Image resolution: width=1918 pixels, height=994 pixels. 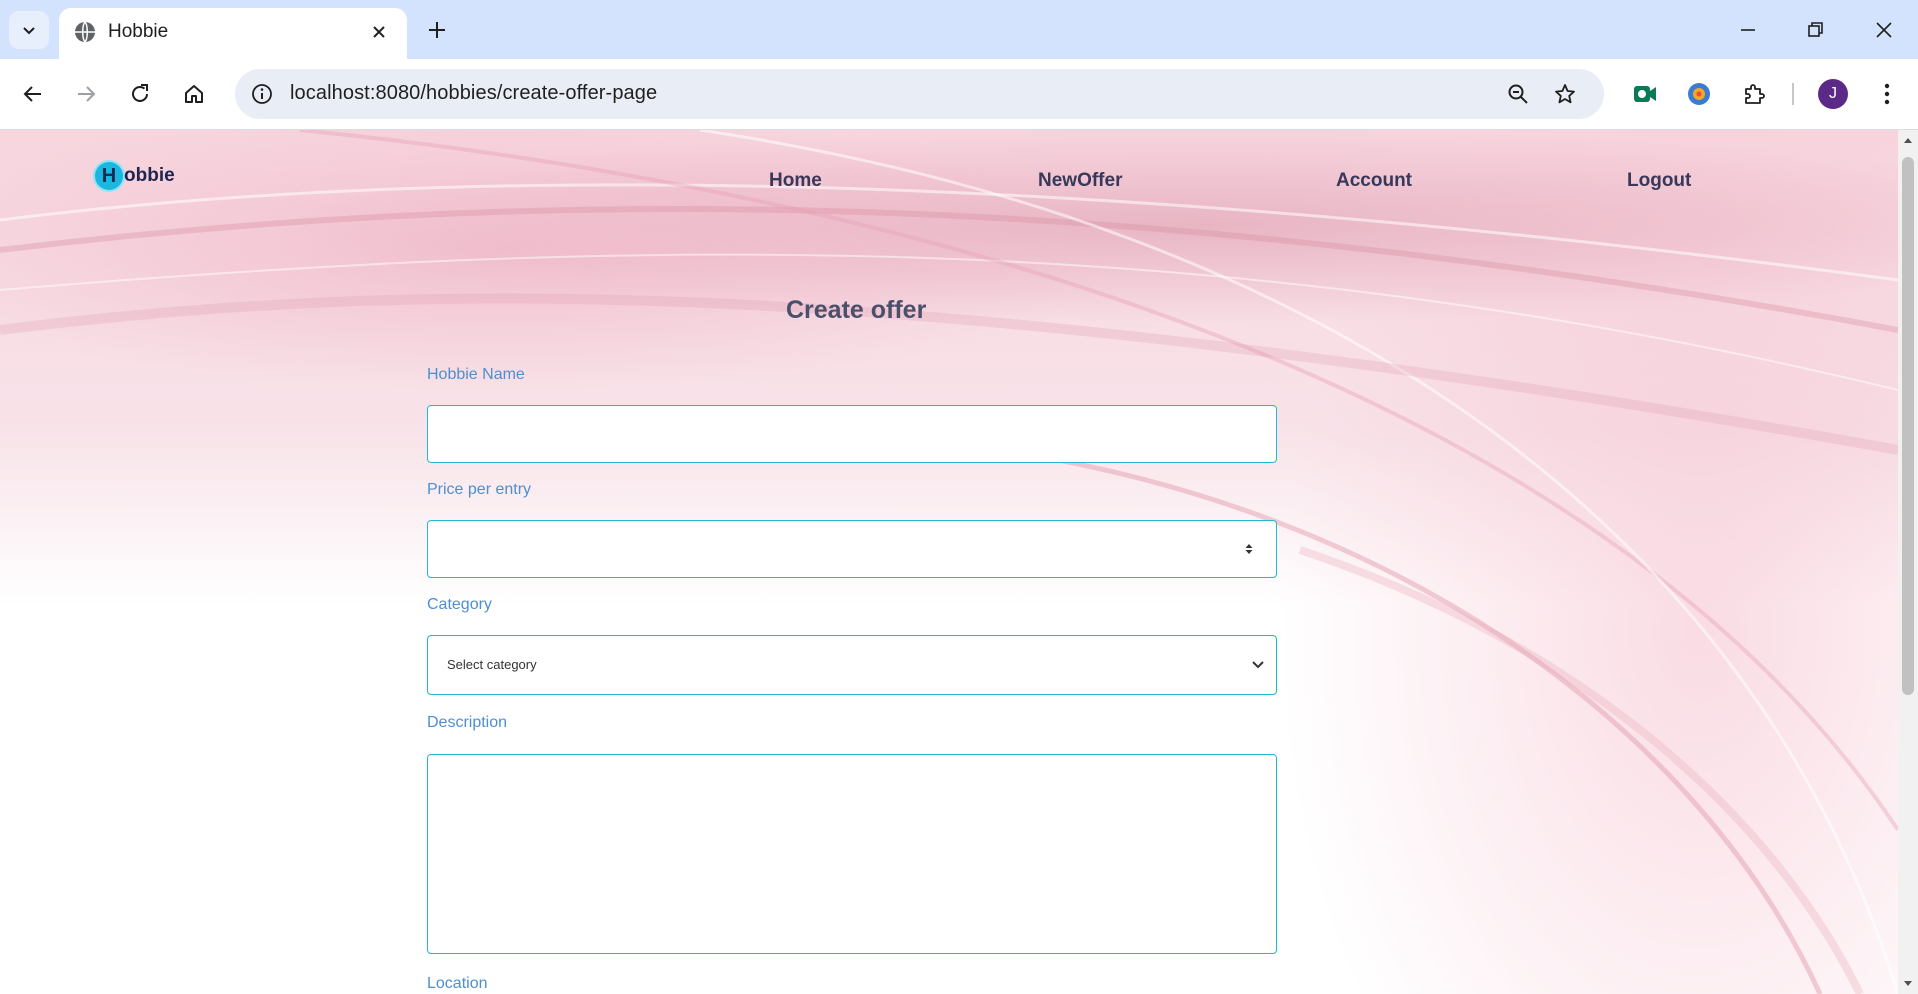 I want to click on extension-camera-button, so click(x=1645, y=94).